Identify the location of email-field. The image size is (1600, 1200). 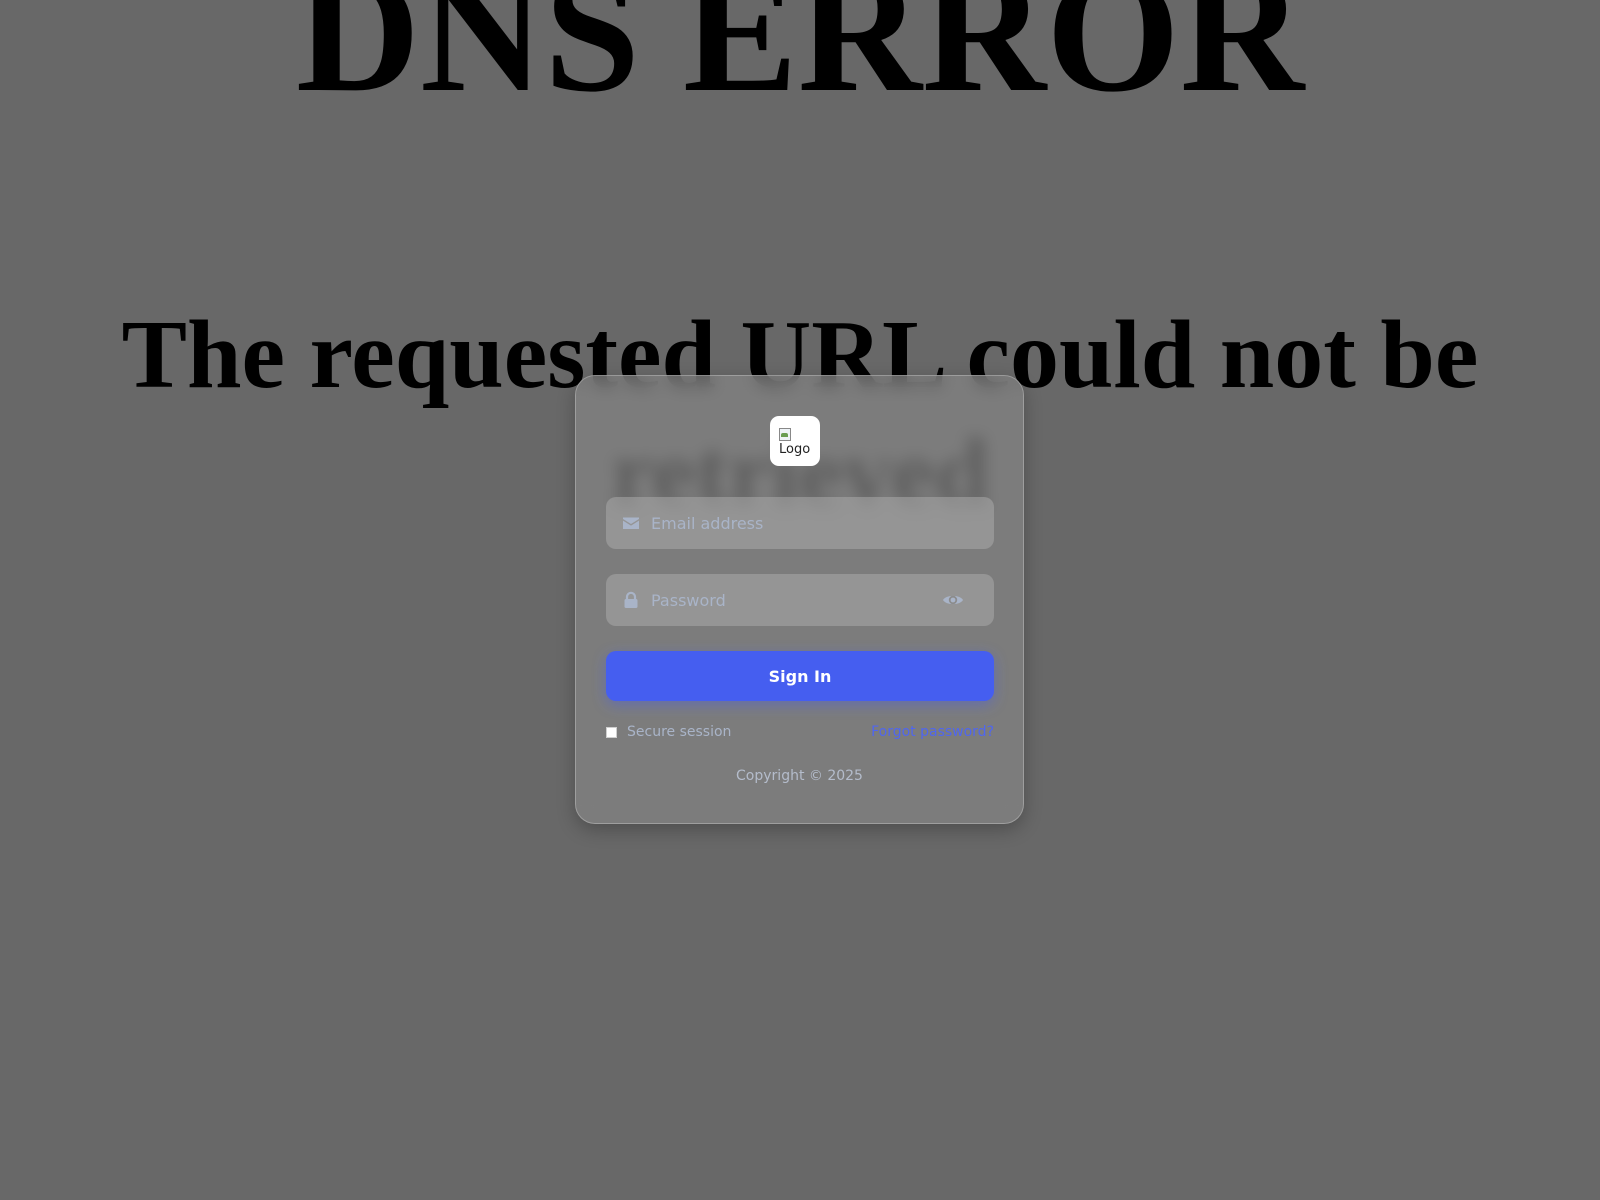
(800, 523).